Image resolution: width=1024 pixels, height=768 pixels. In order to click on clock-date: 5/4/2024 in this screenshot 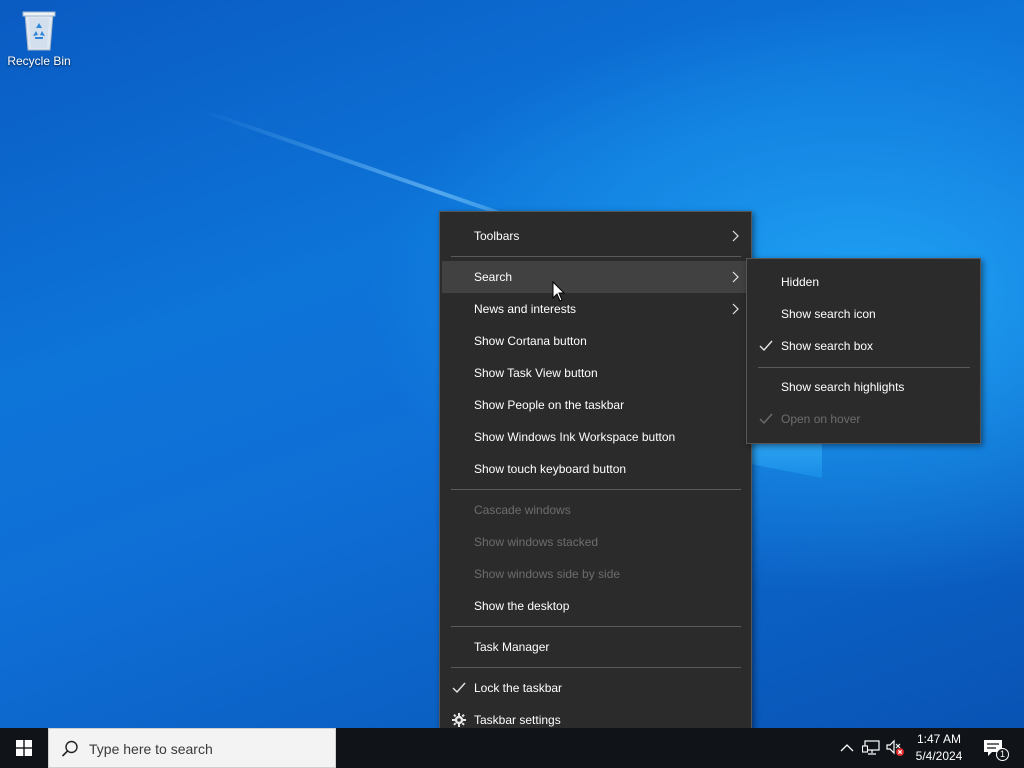, I will do `click(939, 756)`.